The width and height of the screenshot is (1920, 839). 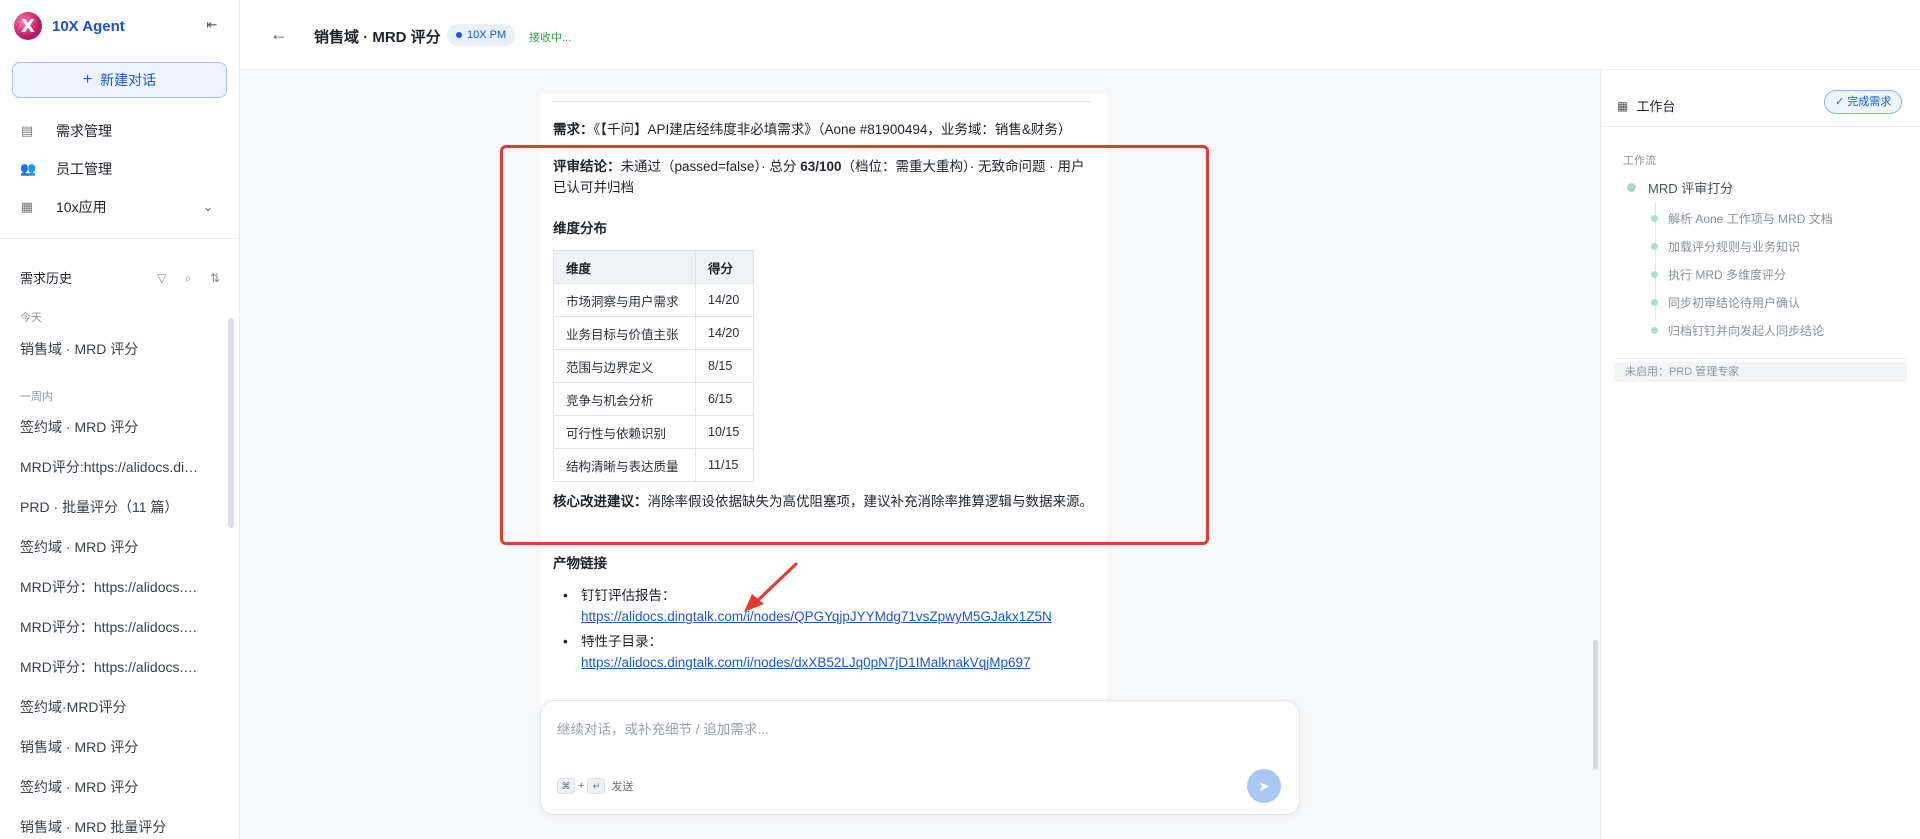 I want to click on table-row: 结构清晰与表达质量 11/15, so click(x=653, y=465).